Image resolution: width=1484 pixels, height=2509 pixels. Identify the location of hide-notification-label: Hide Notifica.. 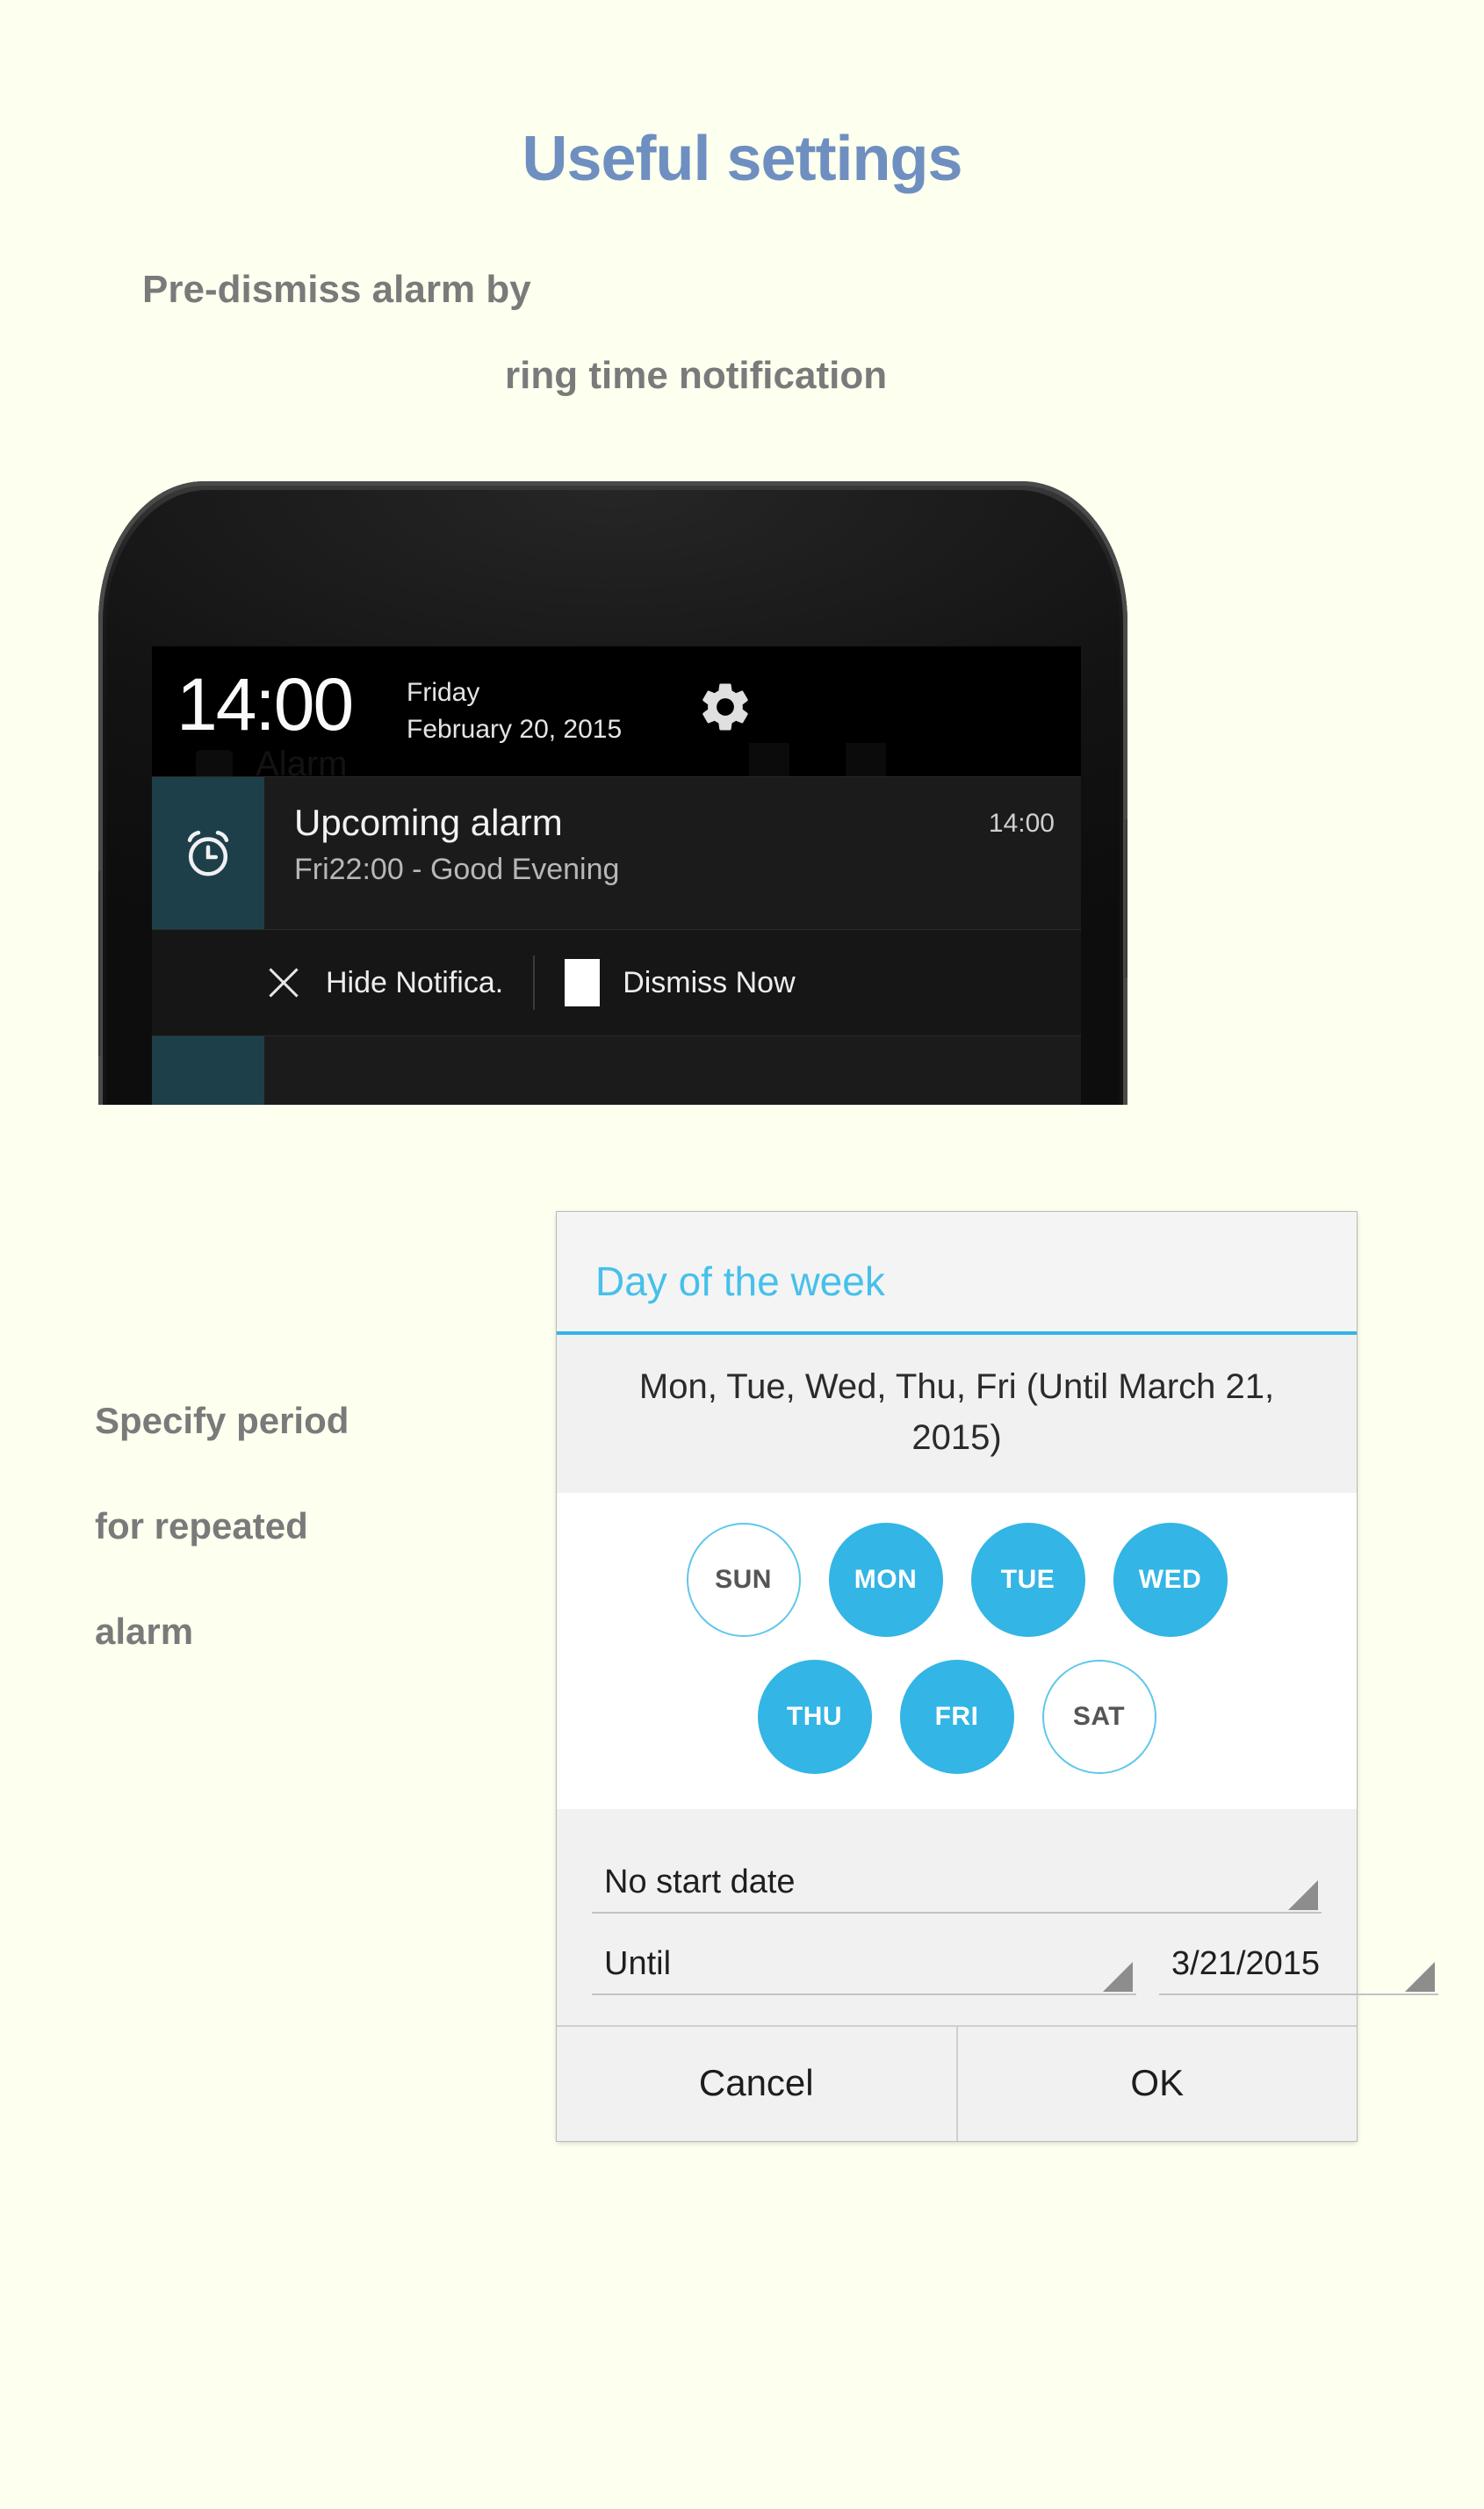
(415, 982).